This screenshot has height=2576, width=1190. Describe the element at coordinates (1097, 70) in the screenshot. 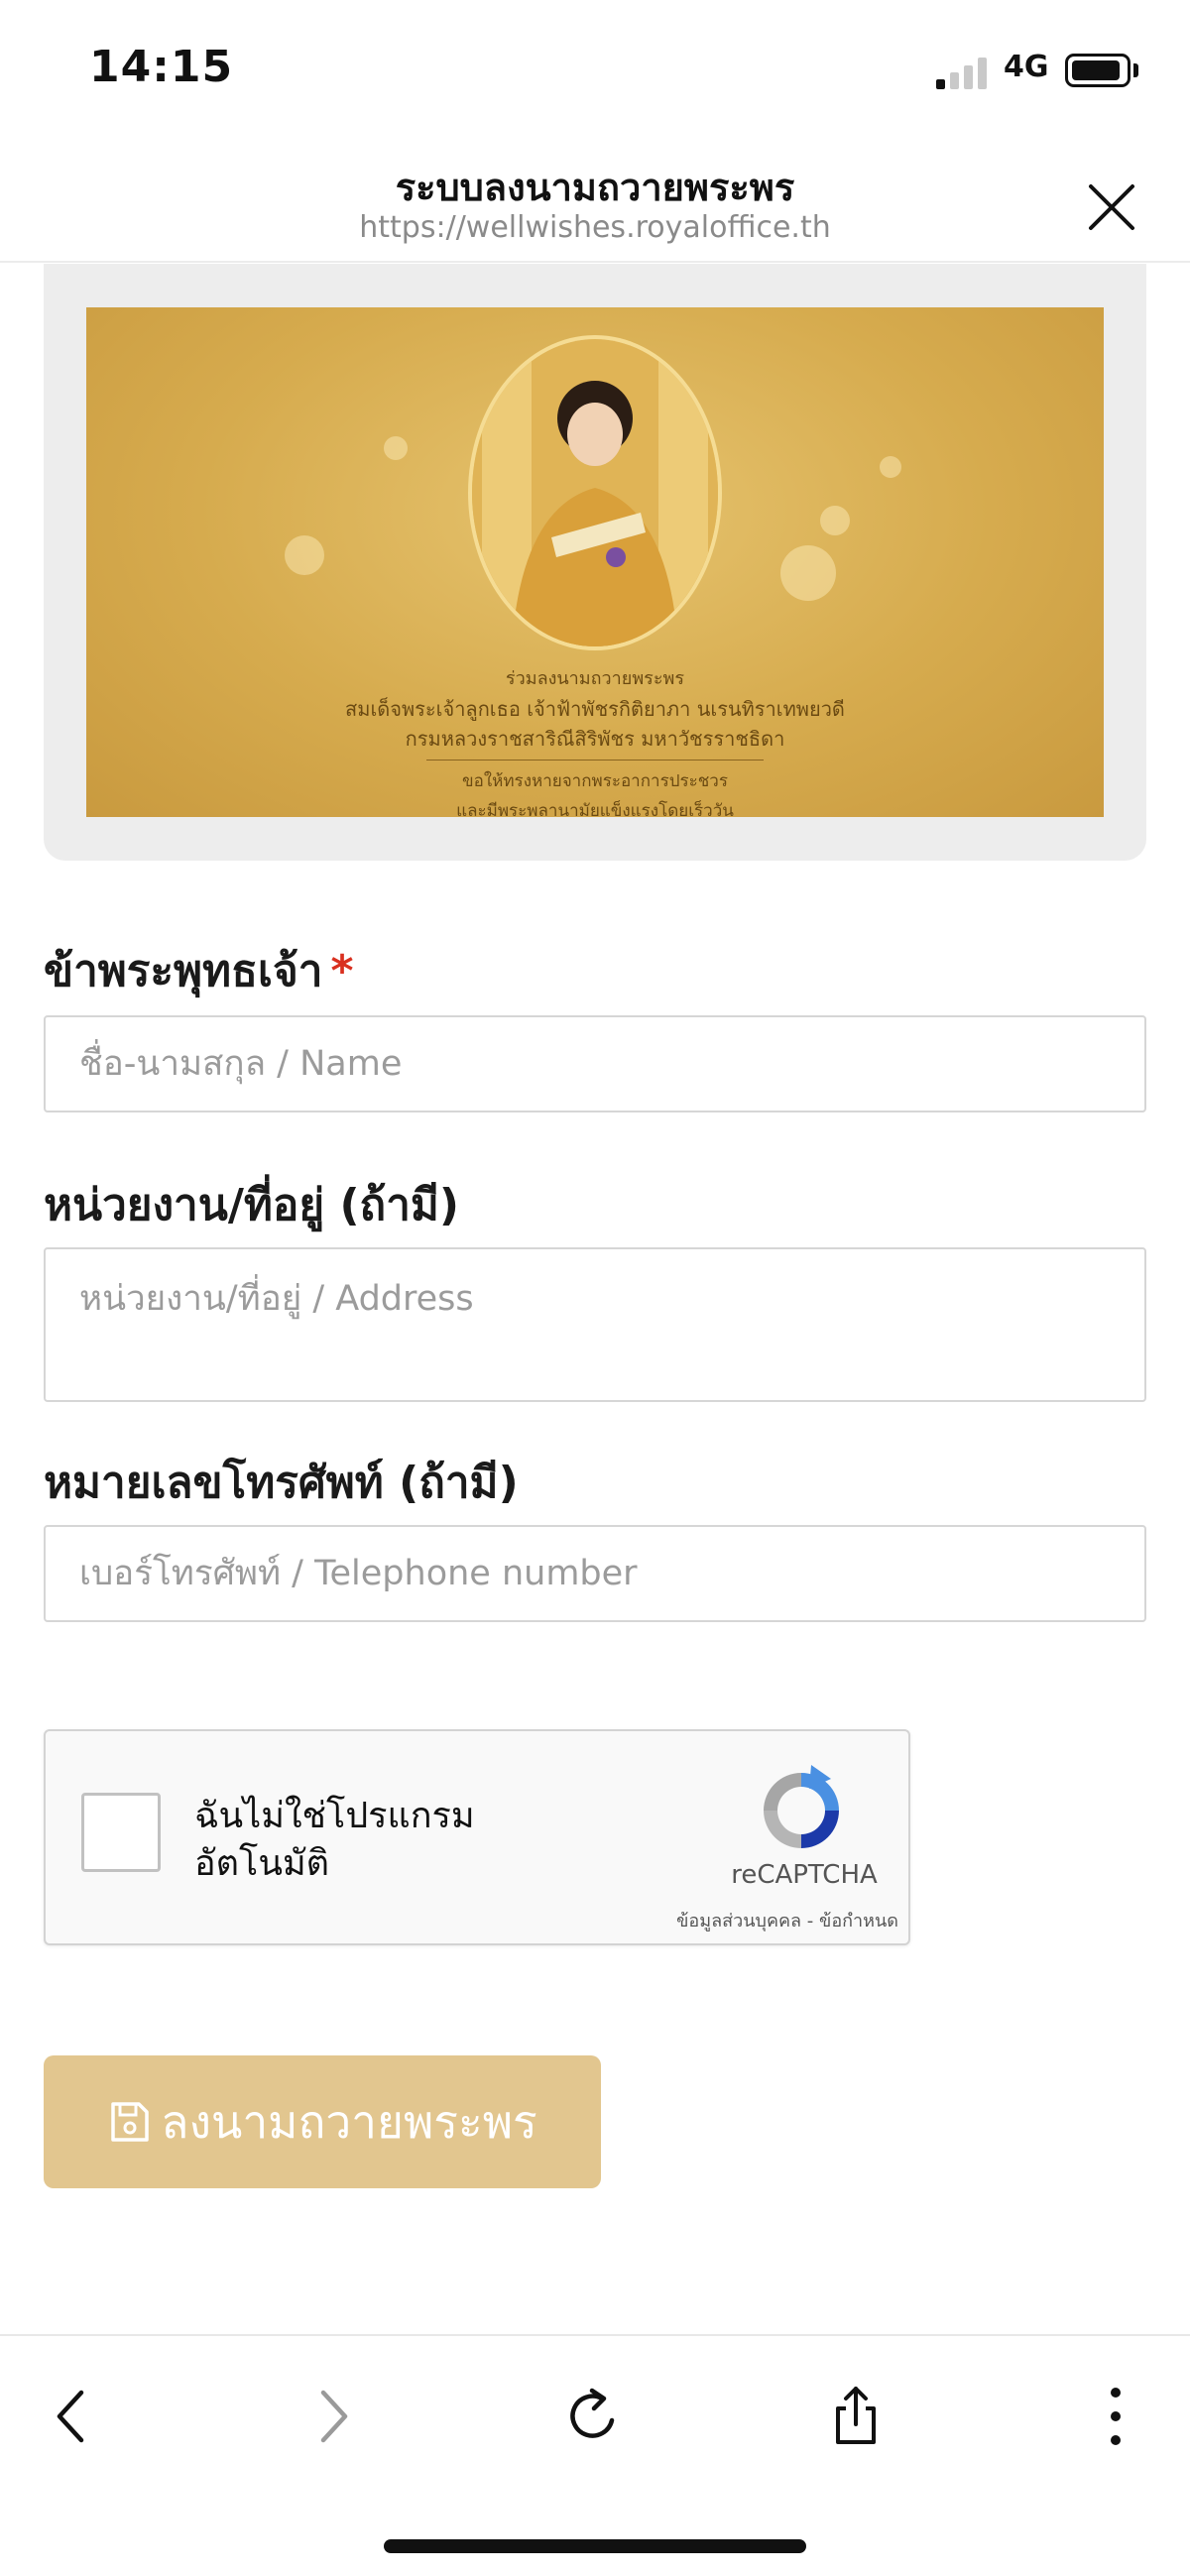

I see `battery-icon` at that location.